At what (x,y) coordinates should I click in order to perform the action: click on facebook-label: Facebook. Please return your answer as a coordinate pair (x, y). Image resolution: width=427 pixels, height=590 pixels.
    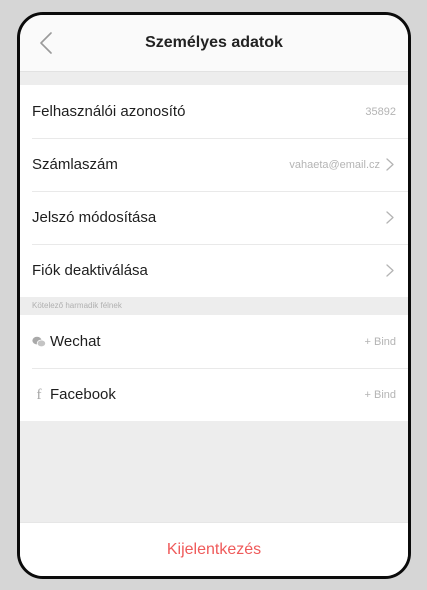
    Looking at the image, I should click on (83, 394).